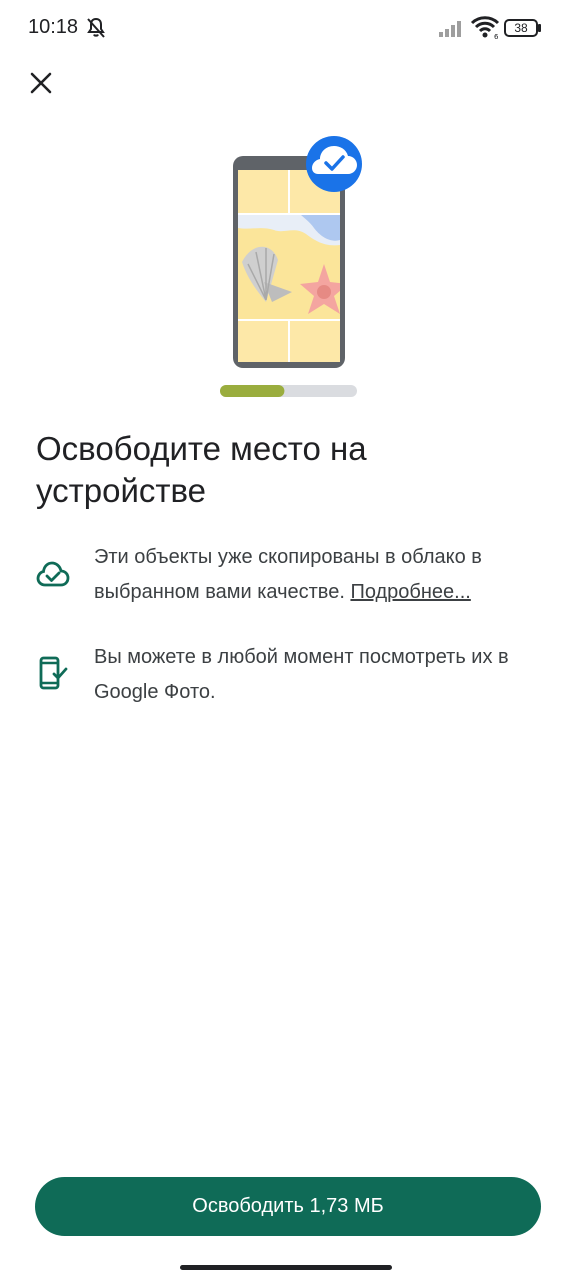 This screenshot has height=1280, width=576. Describe the element at coordinates (53, 27) in the screenshot. I see `status-time: 10:18` at that location.